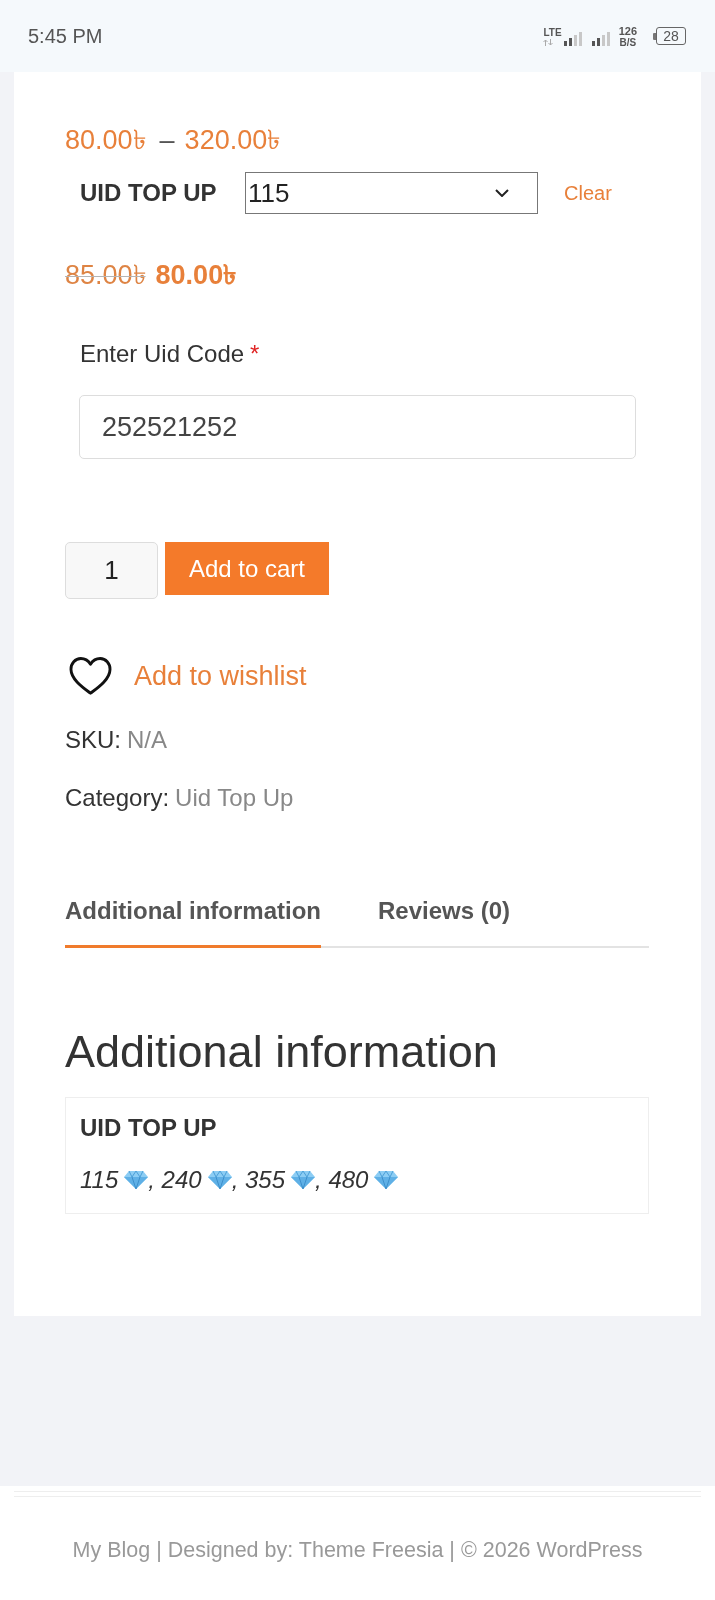 Image resolution: width=715 pixels, height=1600 pixels. What do you see at coordinates (627, 30) in the screenshot?
I see `speed-value: 126` at bounding box center [627, 30].